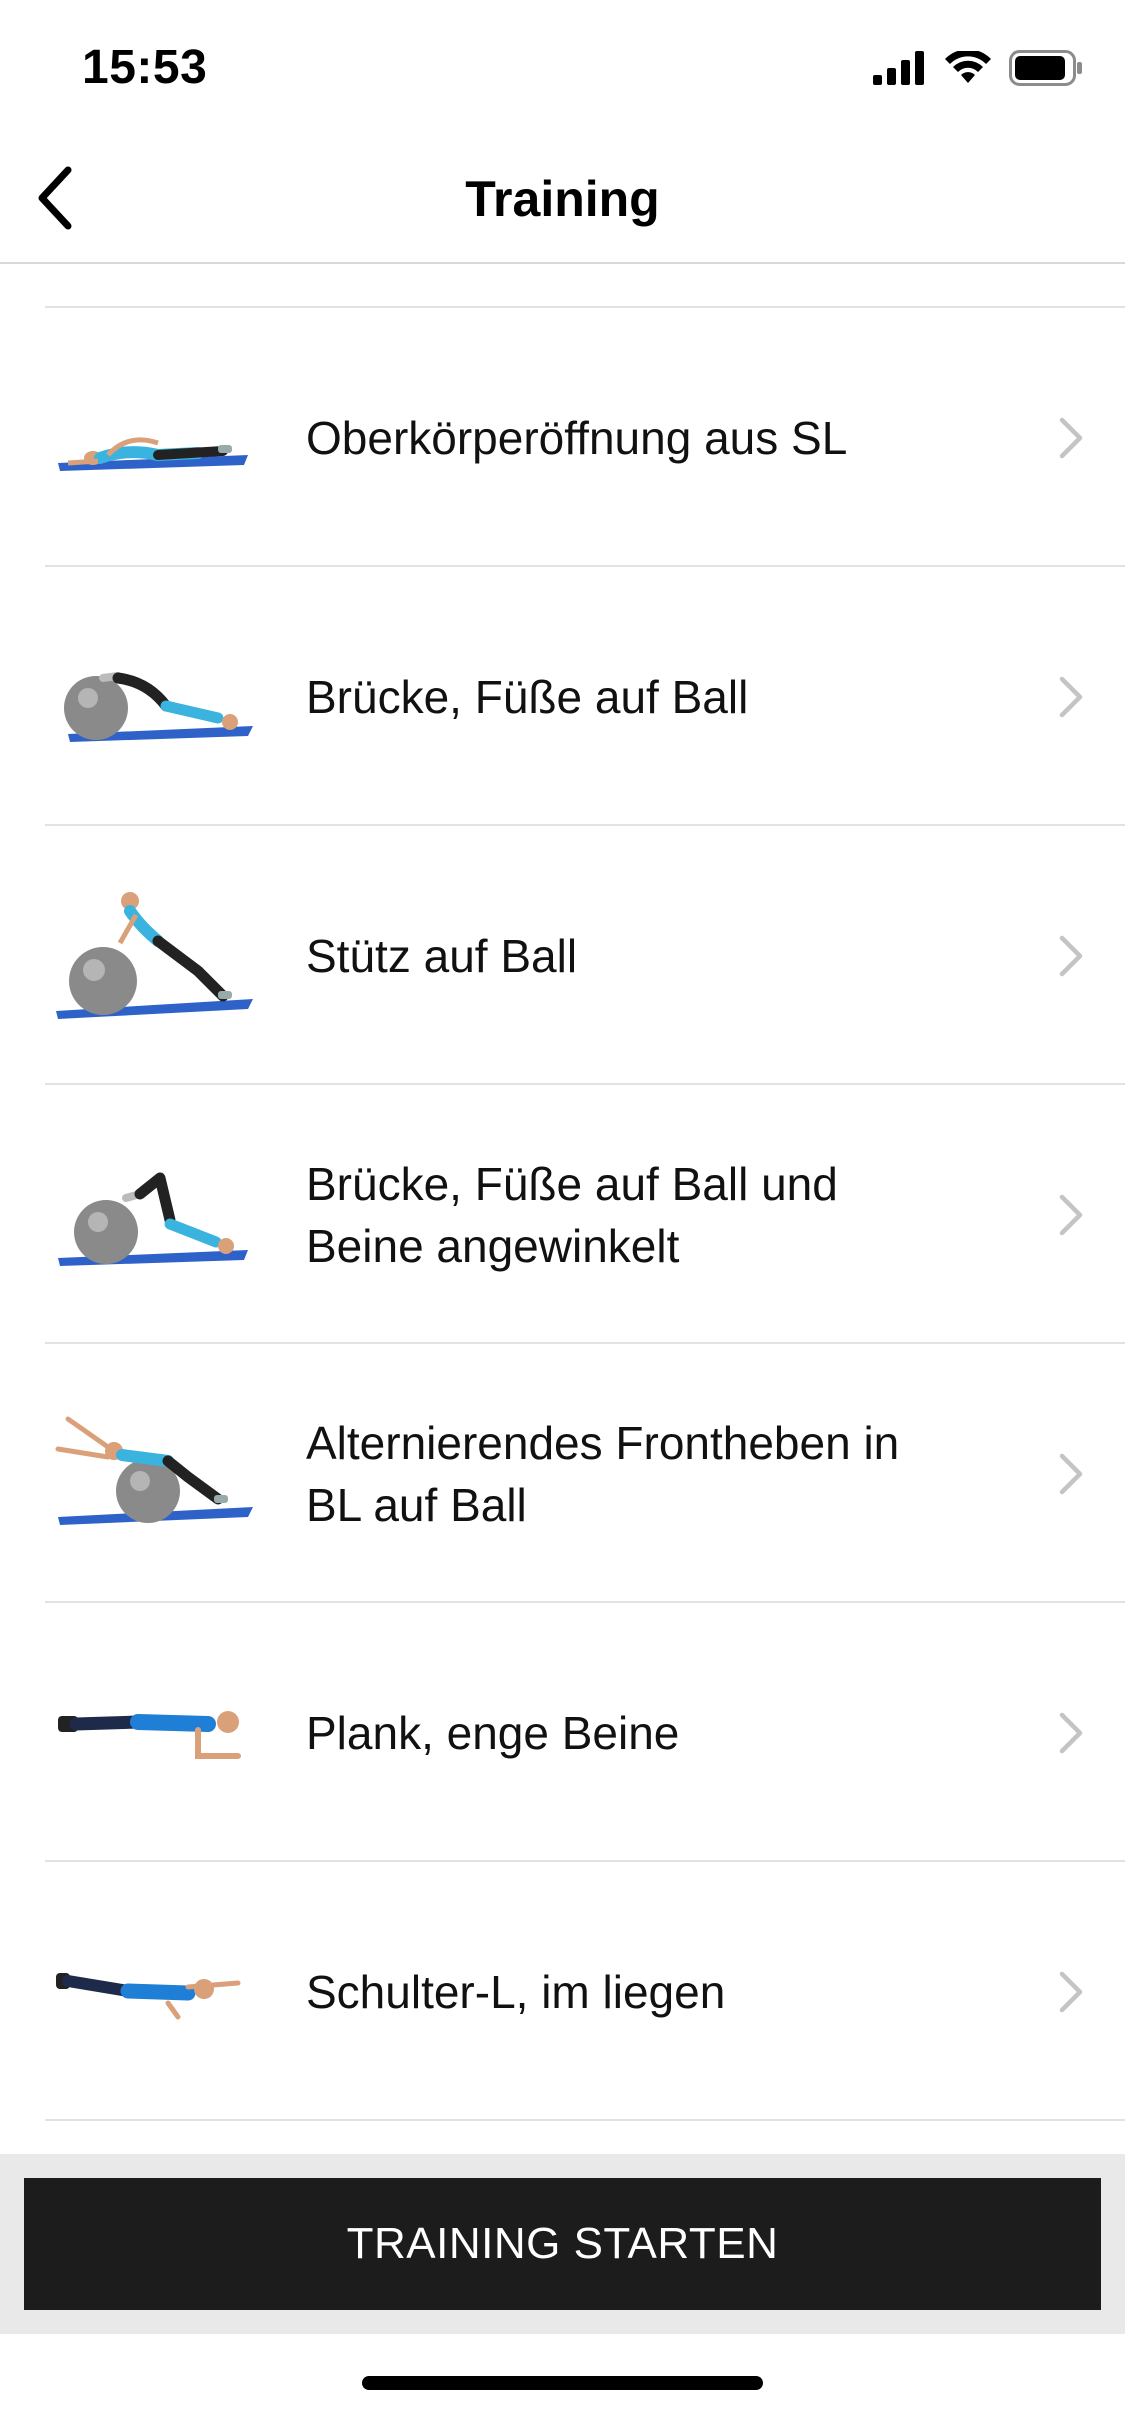  Describe the element at coordinates (153, 454) in the screenshot. I see `exercise-thumbnail-stretch-icon` at that location.